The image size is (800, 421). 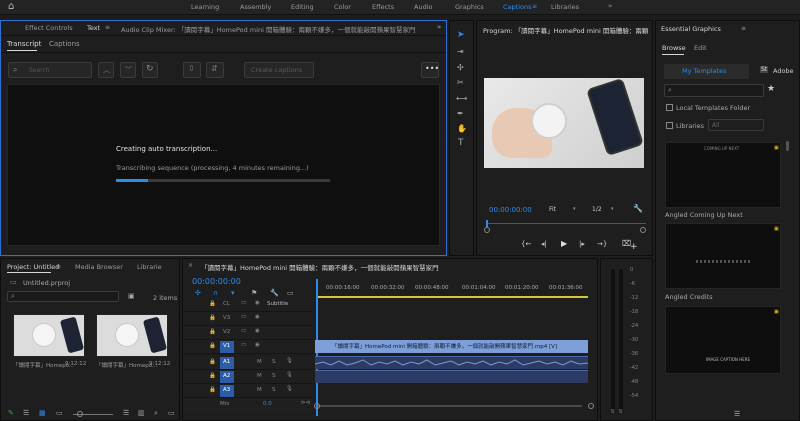 I want to click on timecode-display: 00:00:00:00, so click(x=216, y=281).